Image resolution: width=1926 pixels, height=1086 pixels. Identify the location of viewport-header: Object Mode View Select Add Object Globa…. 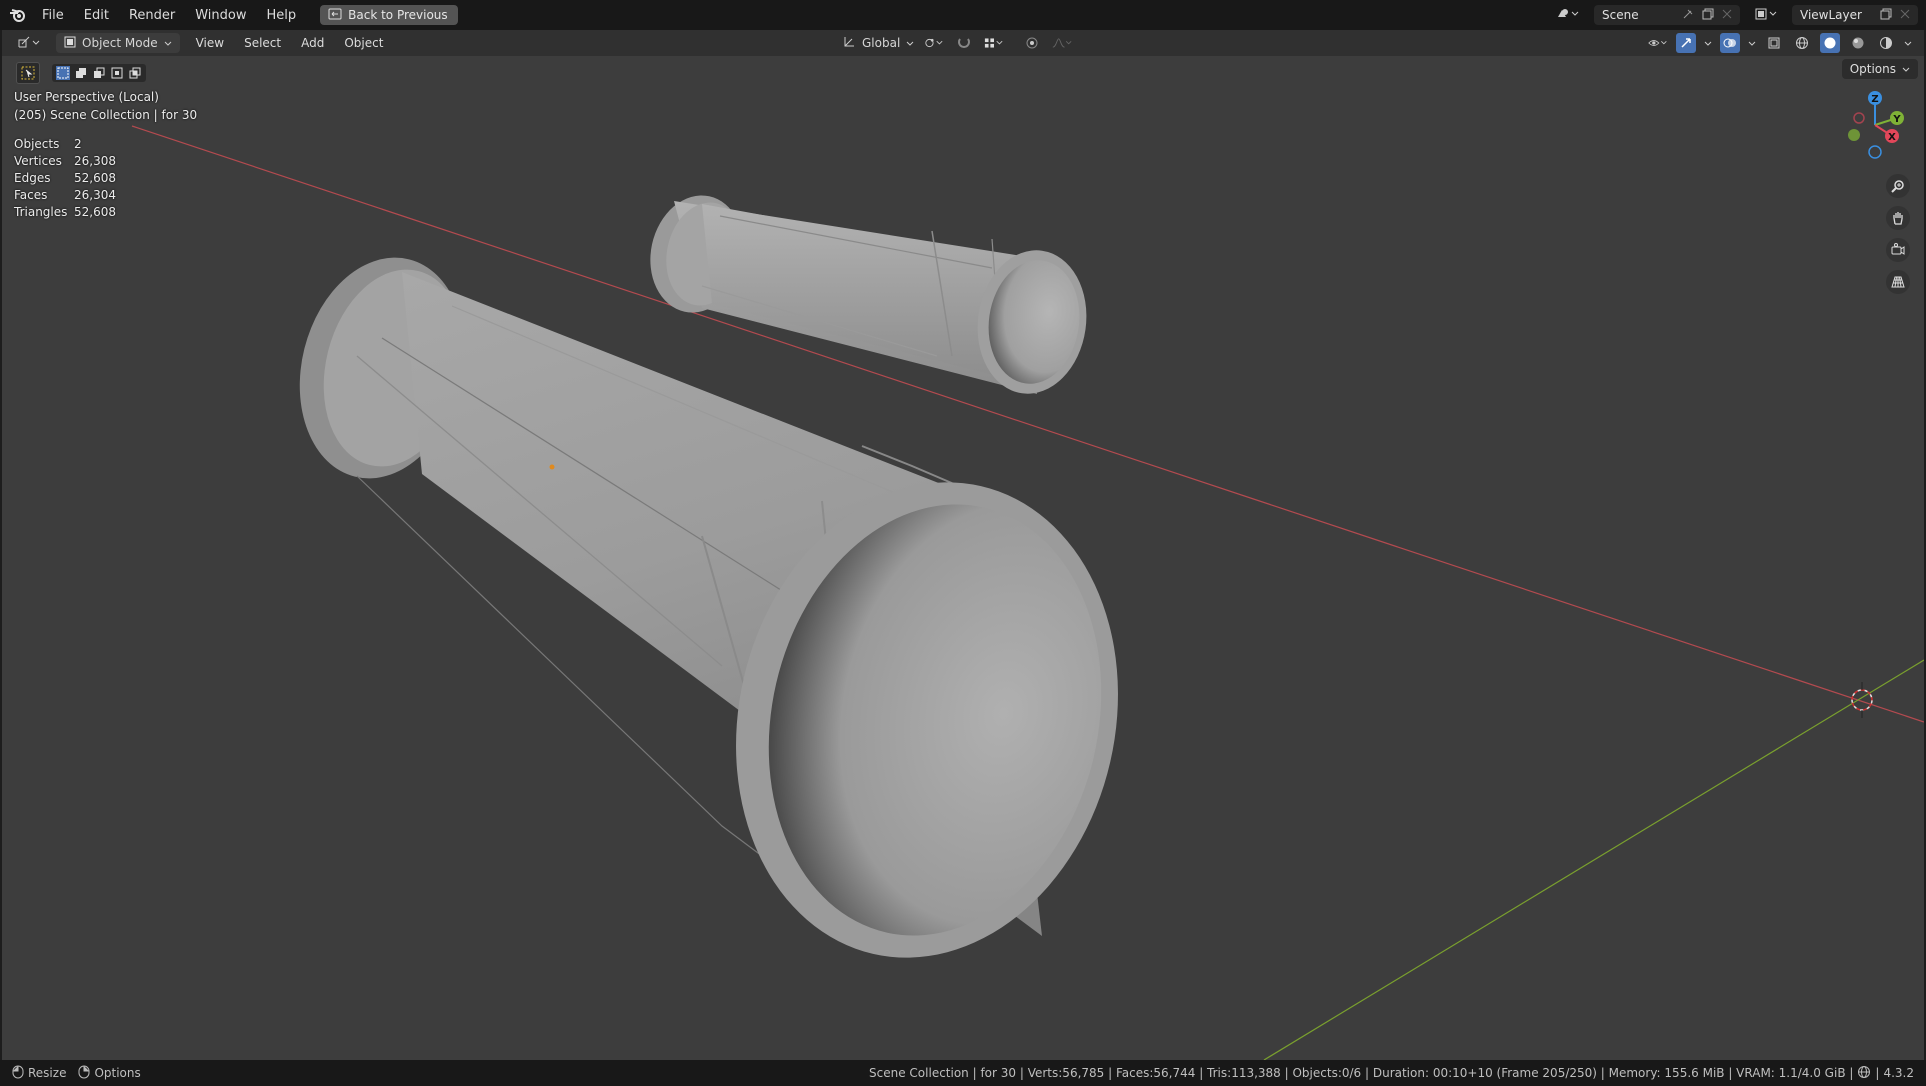
(963, 43).